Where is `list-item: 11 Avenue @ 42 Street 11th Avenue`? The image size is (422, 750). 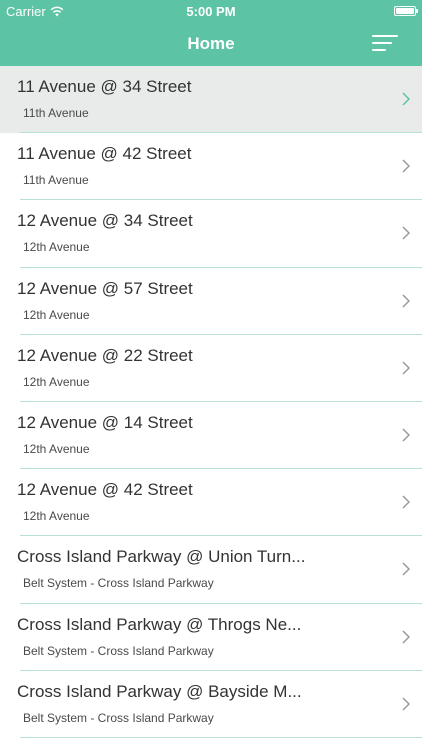 list-item: 11 Avenue @ 42 Street 11th Avenue is located at coordinates (211, 167).